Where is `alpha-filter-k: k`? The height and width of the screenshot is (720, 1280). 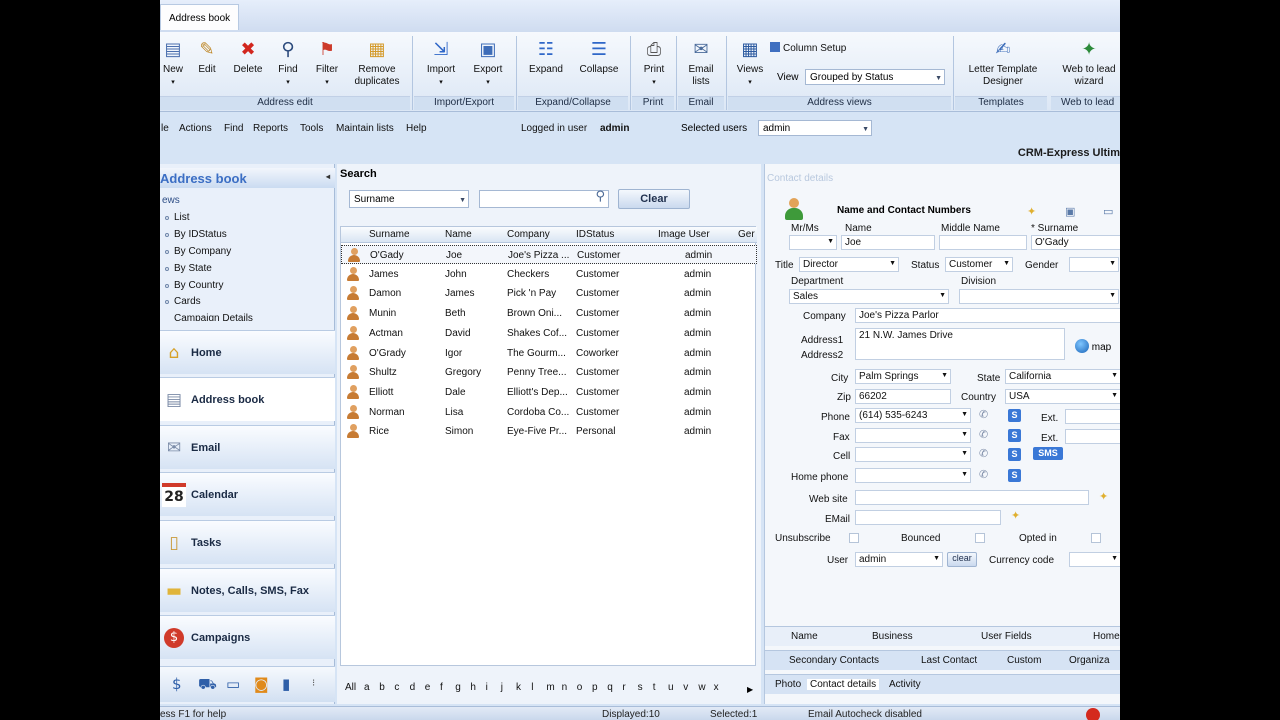 alpha-filter-k: k is located at coordinates (518, 687).